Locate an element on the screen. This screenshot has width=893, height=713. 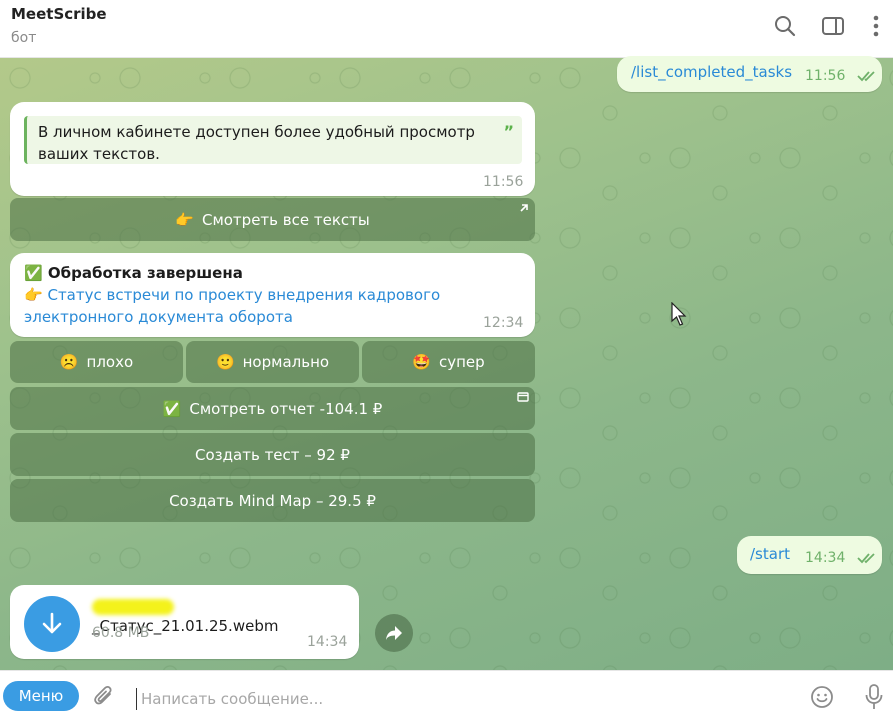
button-label: супер is located at coordinates (462, 362).